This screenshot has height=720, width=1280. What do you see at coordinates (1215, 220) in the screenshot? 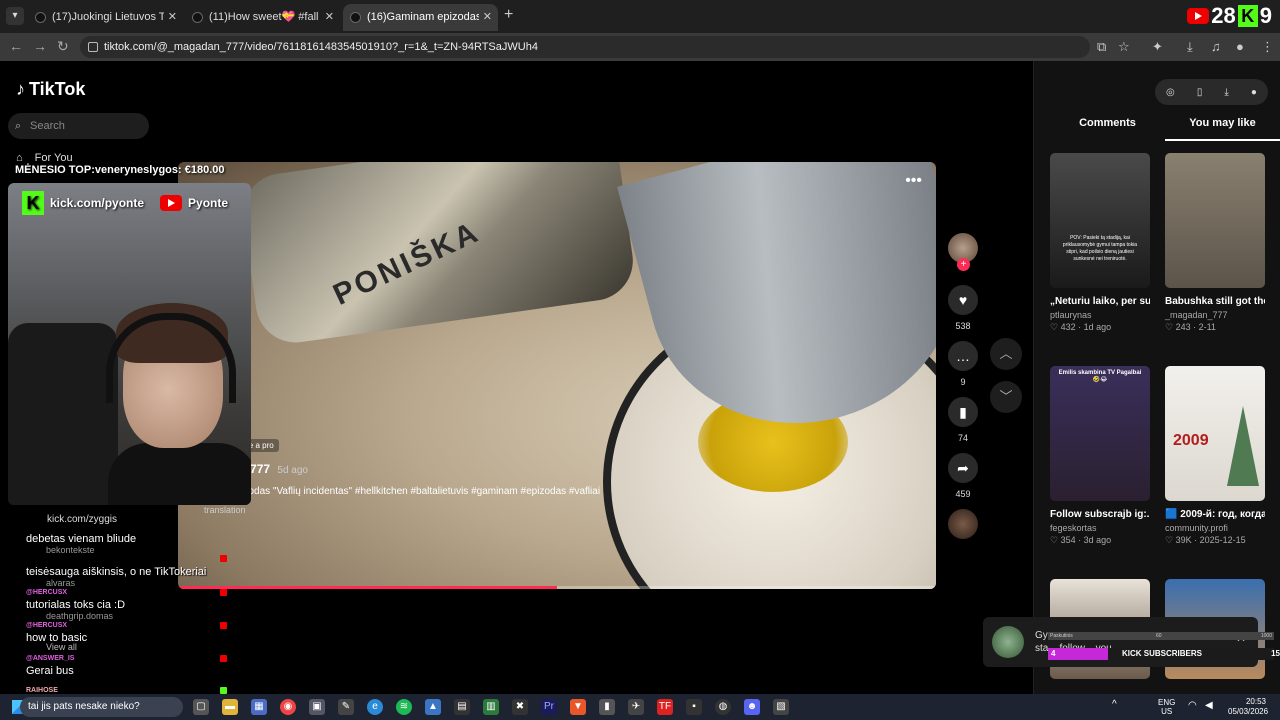
I see `card-thumbnail` at bounding box center [1215, 220].